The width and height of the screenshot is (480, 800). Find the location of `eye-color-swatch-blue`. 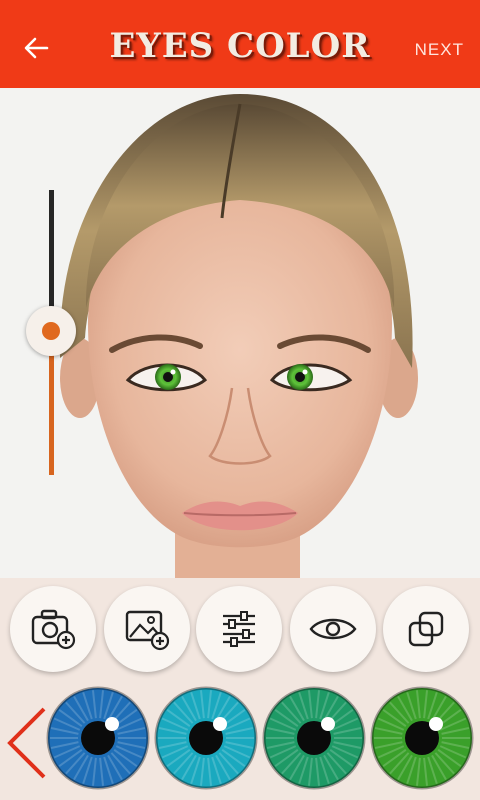

eye-color-swatch-blue is located at coordinates (98, 738).